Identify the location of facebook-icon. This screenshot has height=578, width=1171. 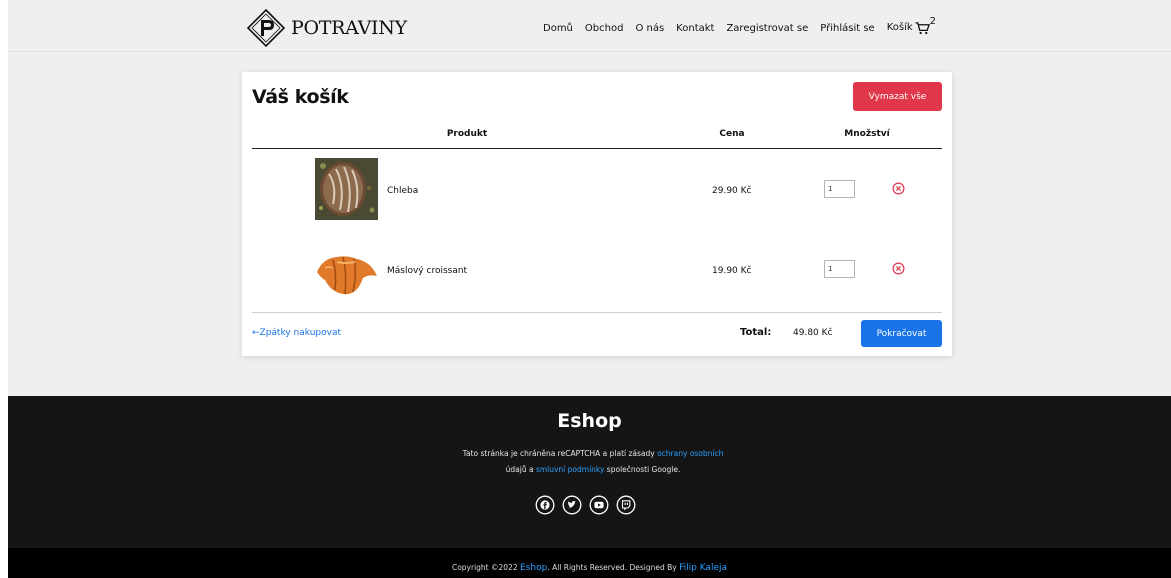
(545, 505).